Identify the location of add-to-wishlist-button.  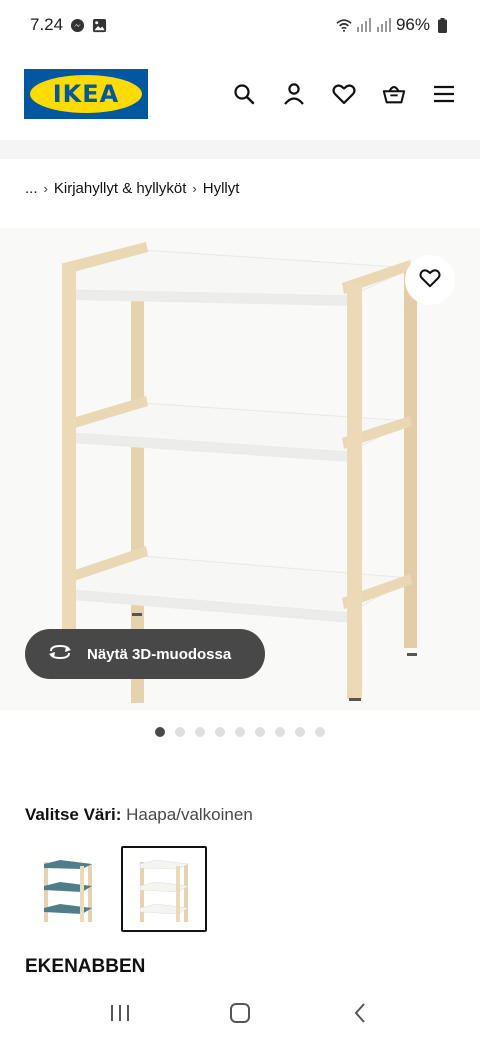
(430, 280).